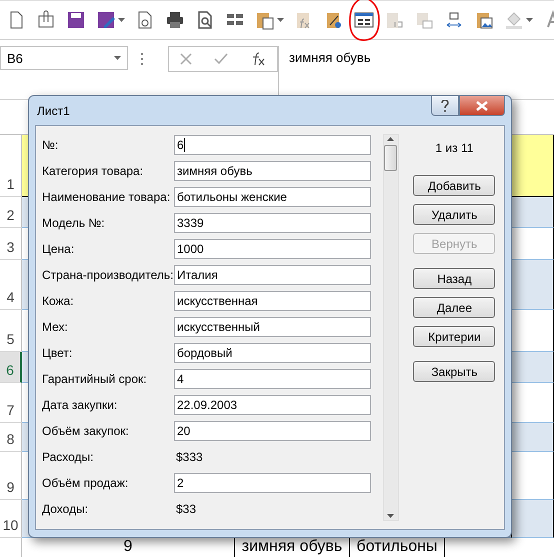 The width and height of the screenshot is (554, 557). What do you see at coordinates (454, 278) in the screenshot?
I see `dialog-button: Назад` at bounding box center [454, 278].